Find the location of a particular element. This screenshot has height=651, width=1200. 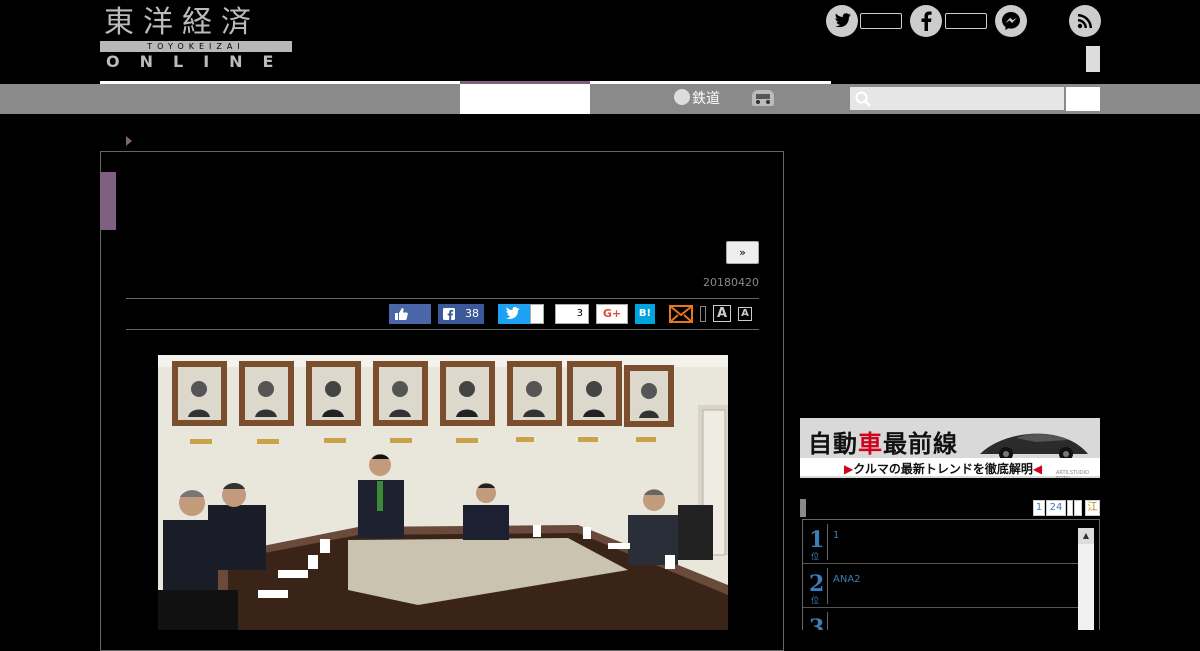

facebook-share-count: 38 is located at coordinates (472, 313).